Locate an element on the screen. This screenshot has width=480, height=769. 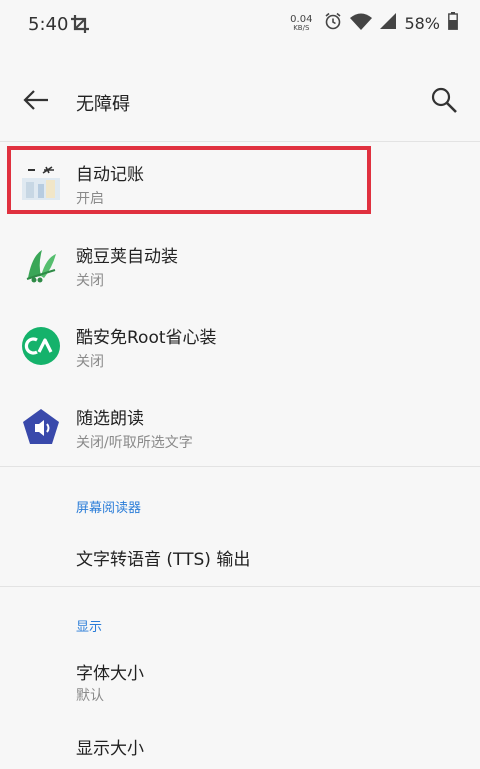
section-header-display: 显示 is located at coordinates (89, 627).